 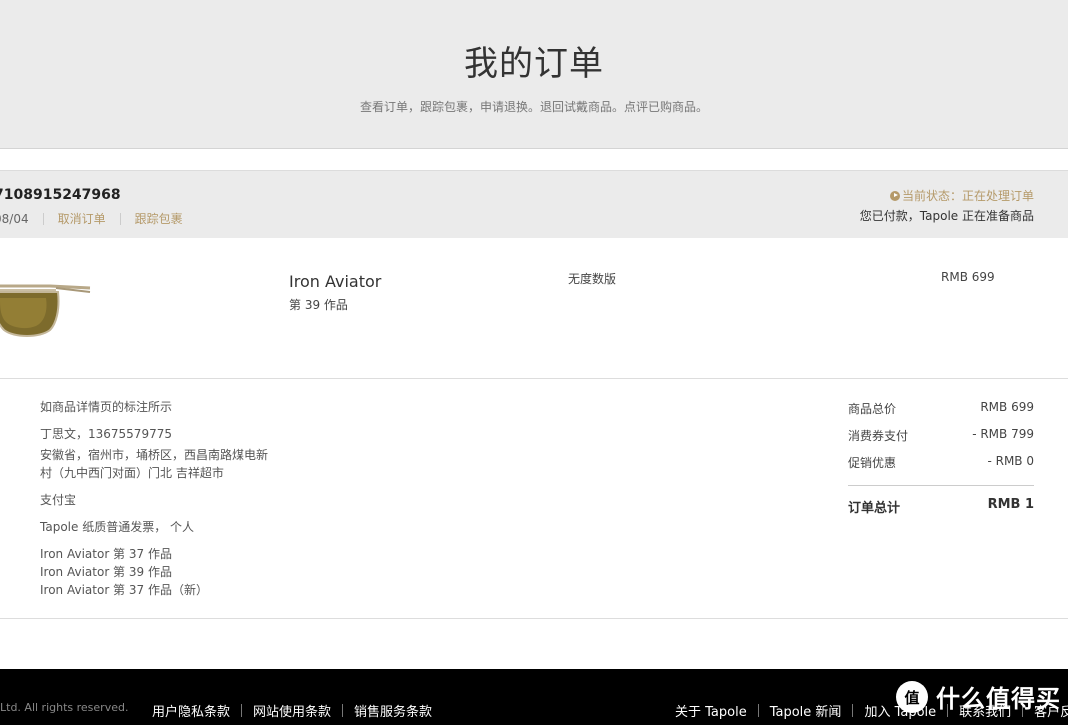 What do you see at coordinates (941, 435) in the screenshot?
I see `summary-row: 消费券支付 - RMB 799` at bounding box center [941, 435].